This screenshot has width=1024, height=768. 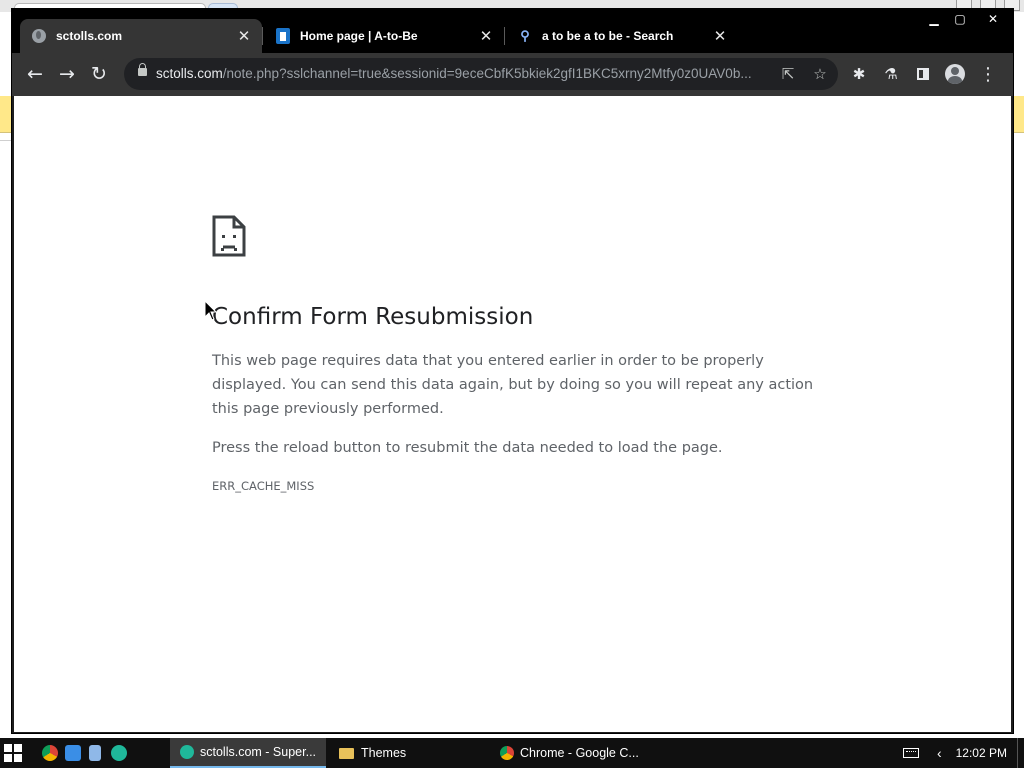 I want to click on show-desktop-button, so click(x=1020, y=753).